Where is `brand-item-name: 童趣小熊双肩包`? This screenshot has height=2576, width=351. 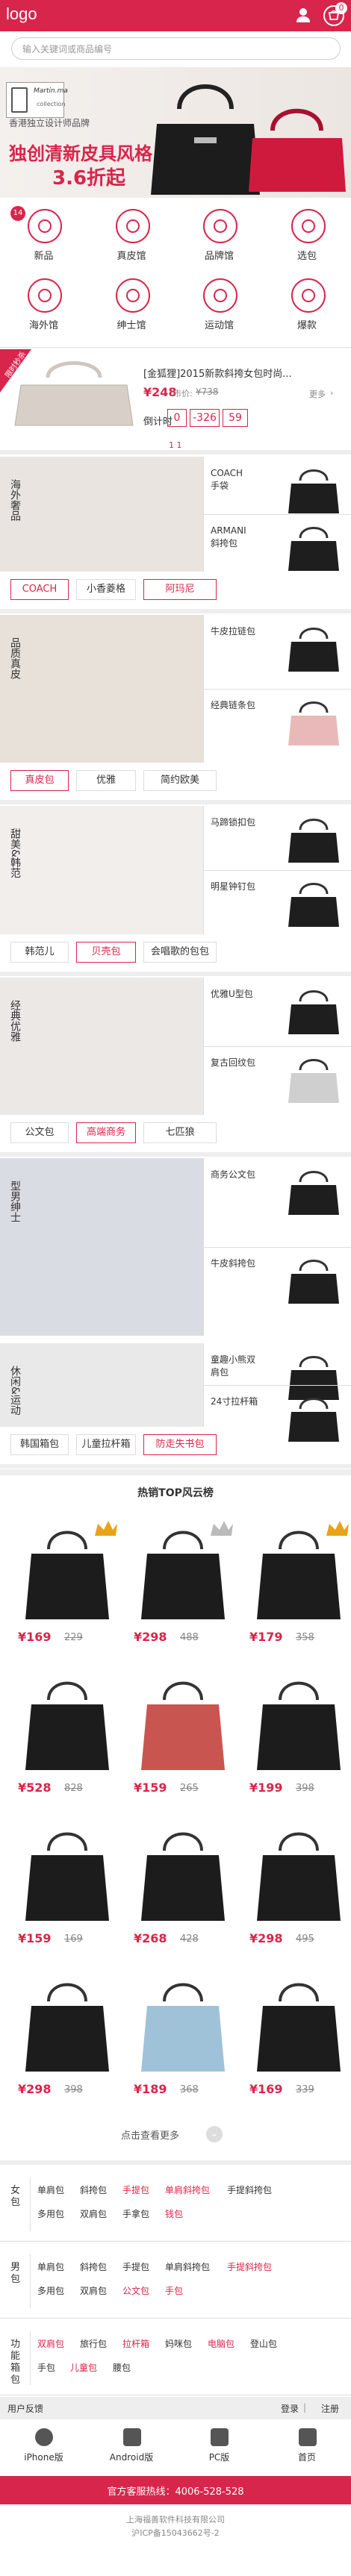 brand-item-name: 童趣小熊双肩包 is located at coordinates (237, 1366).